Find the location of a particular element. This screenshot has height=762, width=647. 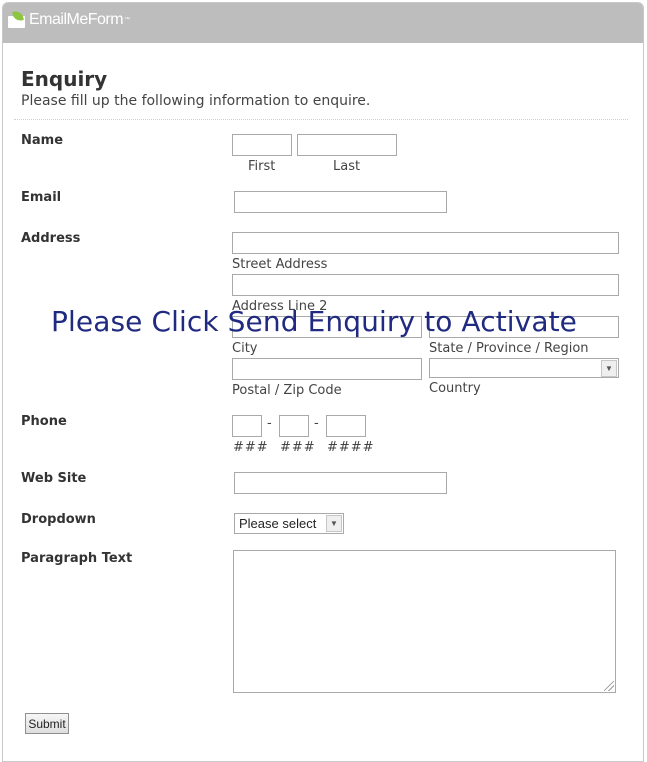

state-sublabel: State / Province / Region is located at coordinates (509, 348).